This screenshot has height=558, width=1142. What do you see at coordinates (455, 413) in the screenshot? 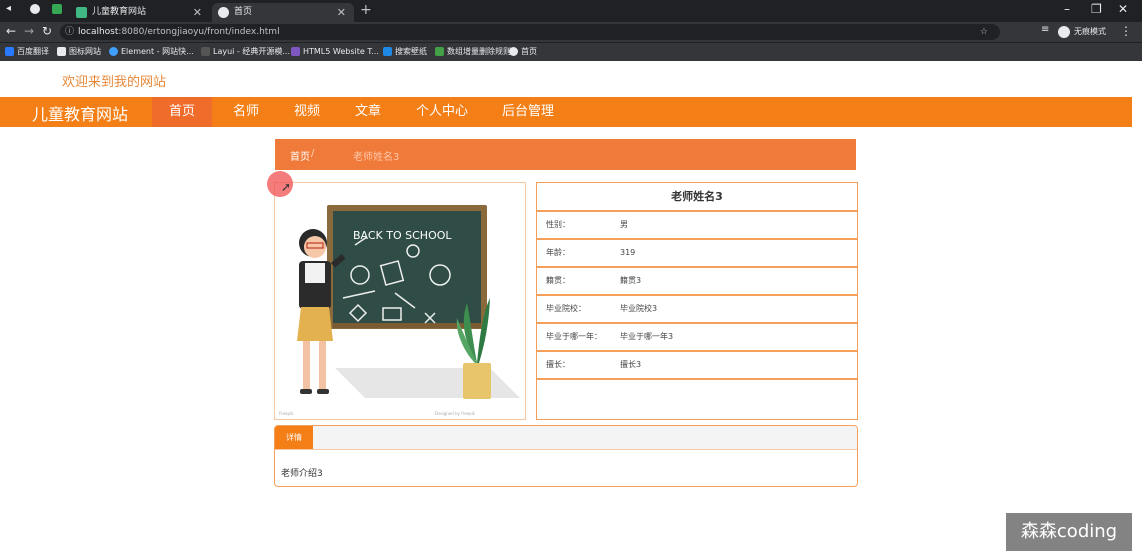
I see `image-caption-right: Designed by freepik` at bounding box center [455, 413].